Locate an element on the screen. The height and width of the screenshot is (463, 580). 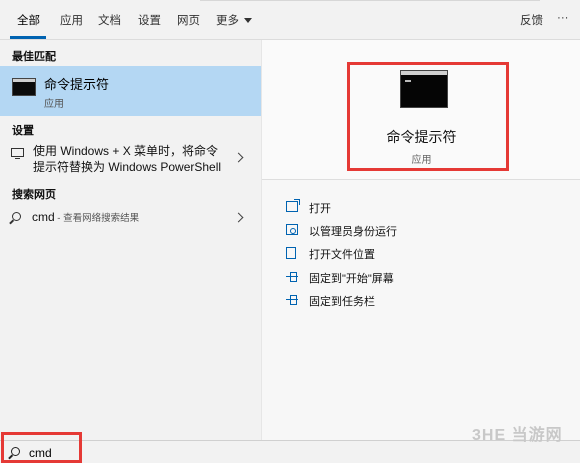
search-filter-tabs: 全部 应用 文档 设置 网页 更多 反馈 ··· is located at coordinates (290, 20).